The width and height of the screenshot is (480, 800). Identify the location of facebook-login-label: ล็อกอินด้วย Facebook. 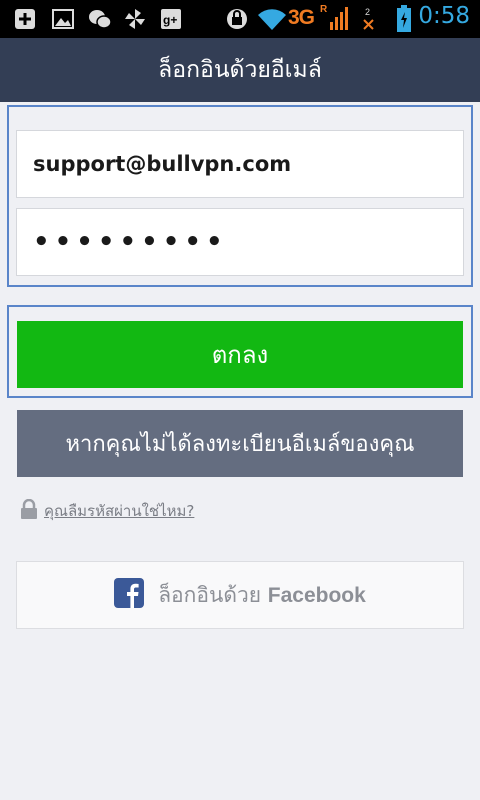
(262, 595).